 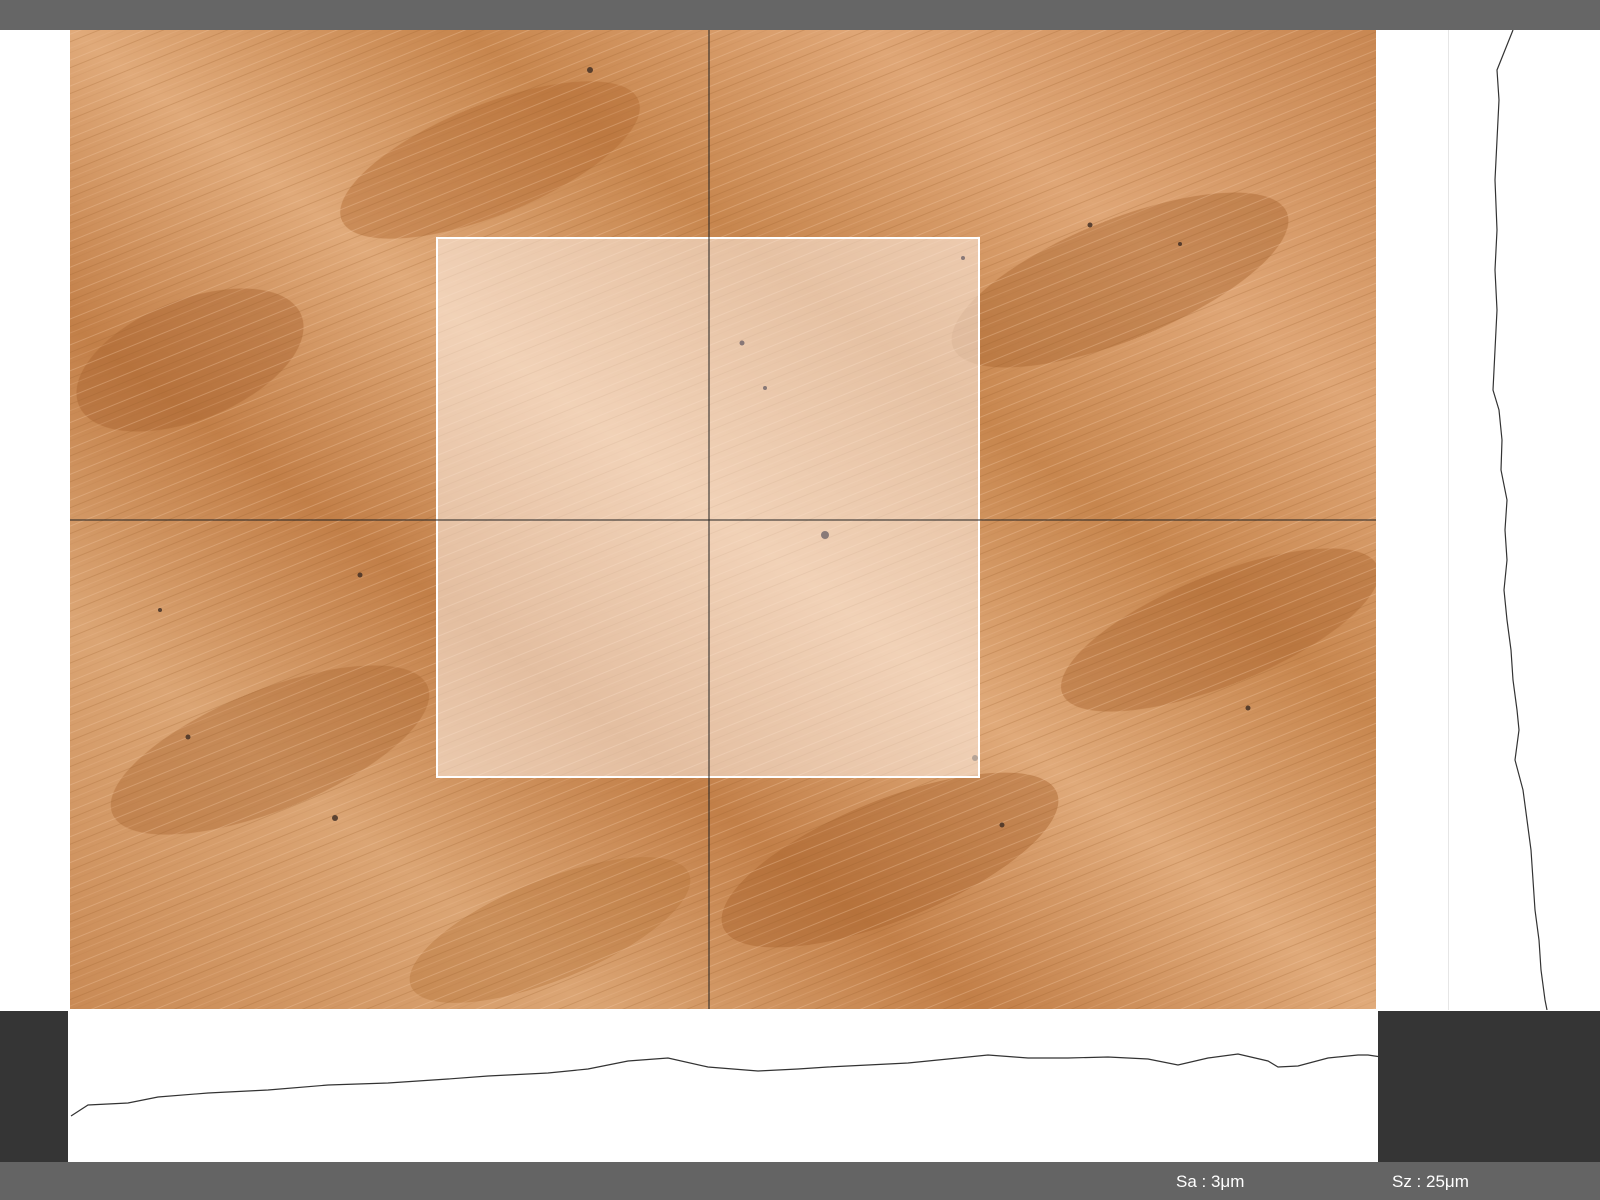 What do you see at coordinates (800, 15) in the screenshot?
I see `title-bar` at bounding box center [800, 15].